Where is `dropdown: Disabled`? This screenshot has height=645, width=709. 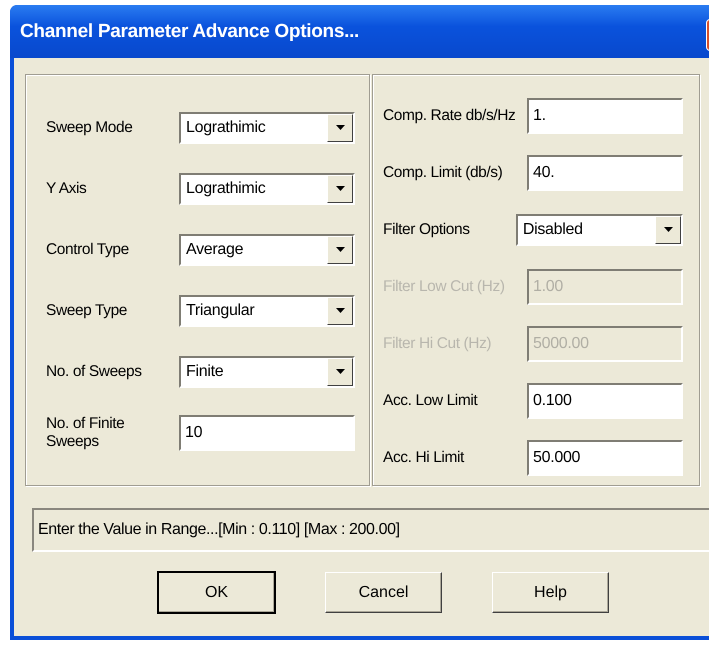
dropdown: Disabled is located at coordinates (599, 230).